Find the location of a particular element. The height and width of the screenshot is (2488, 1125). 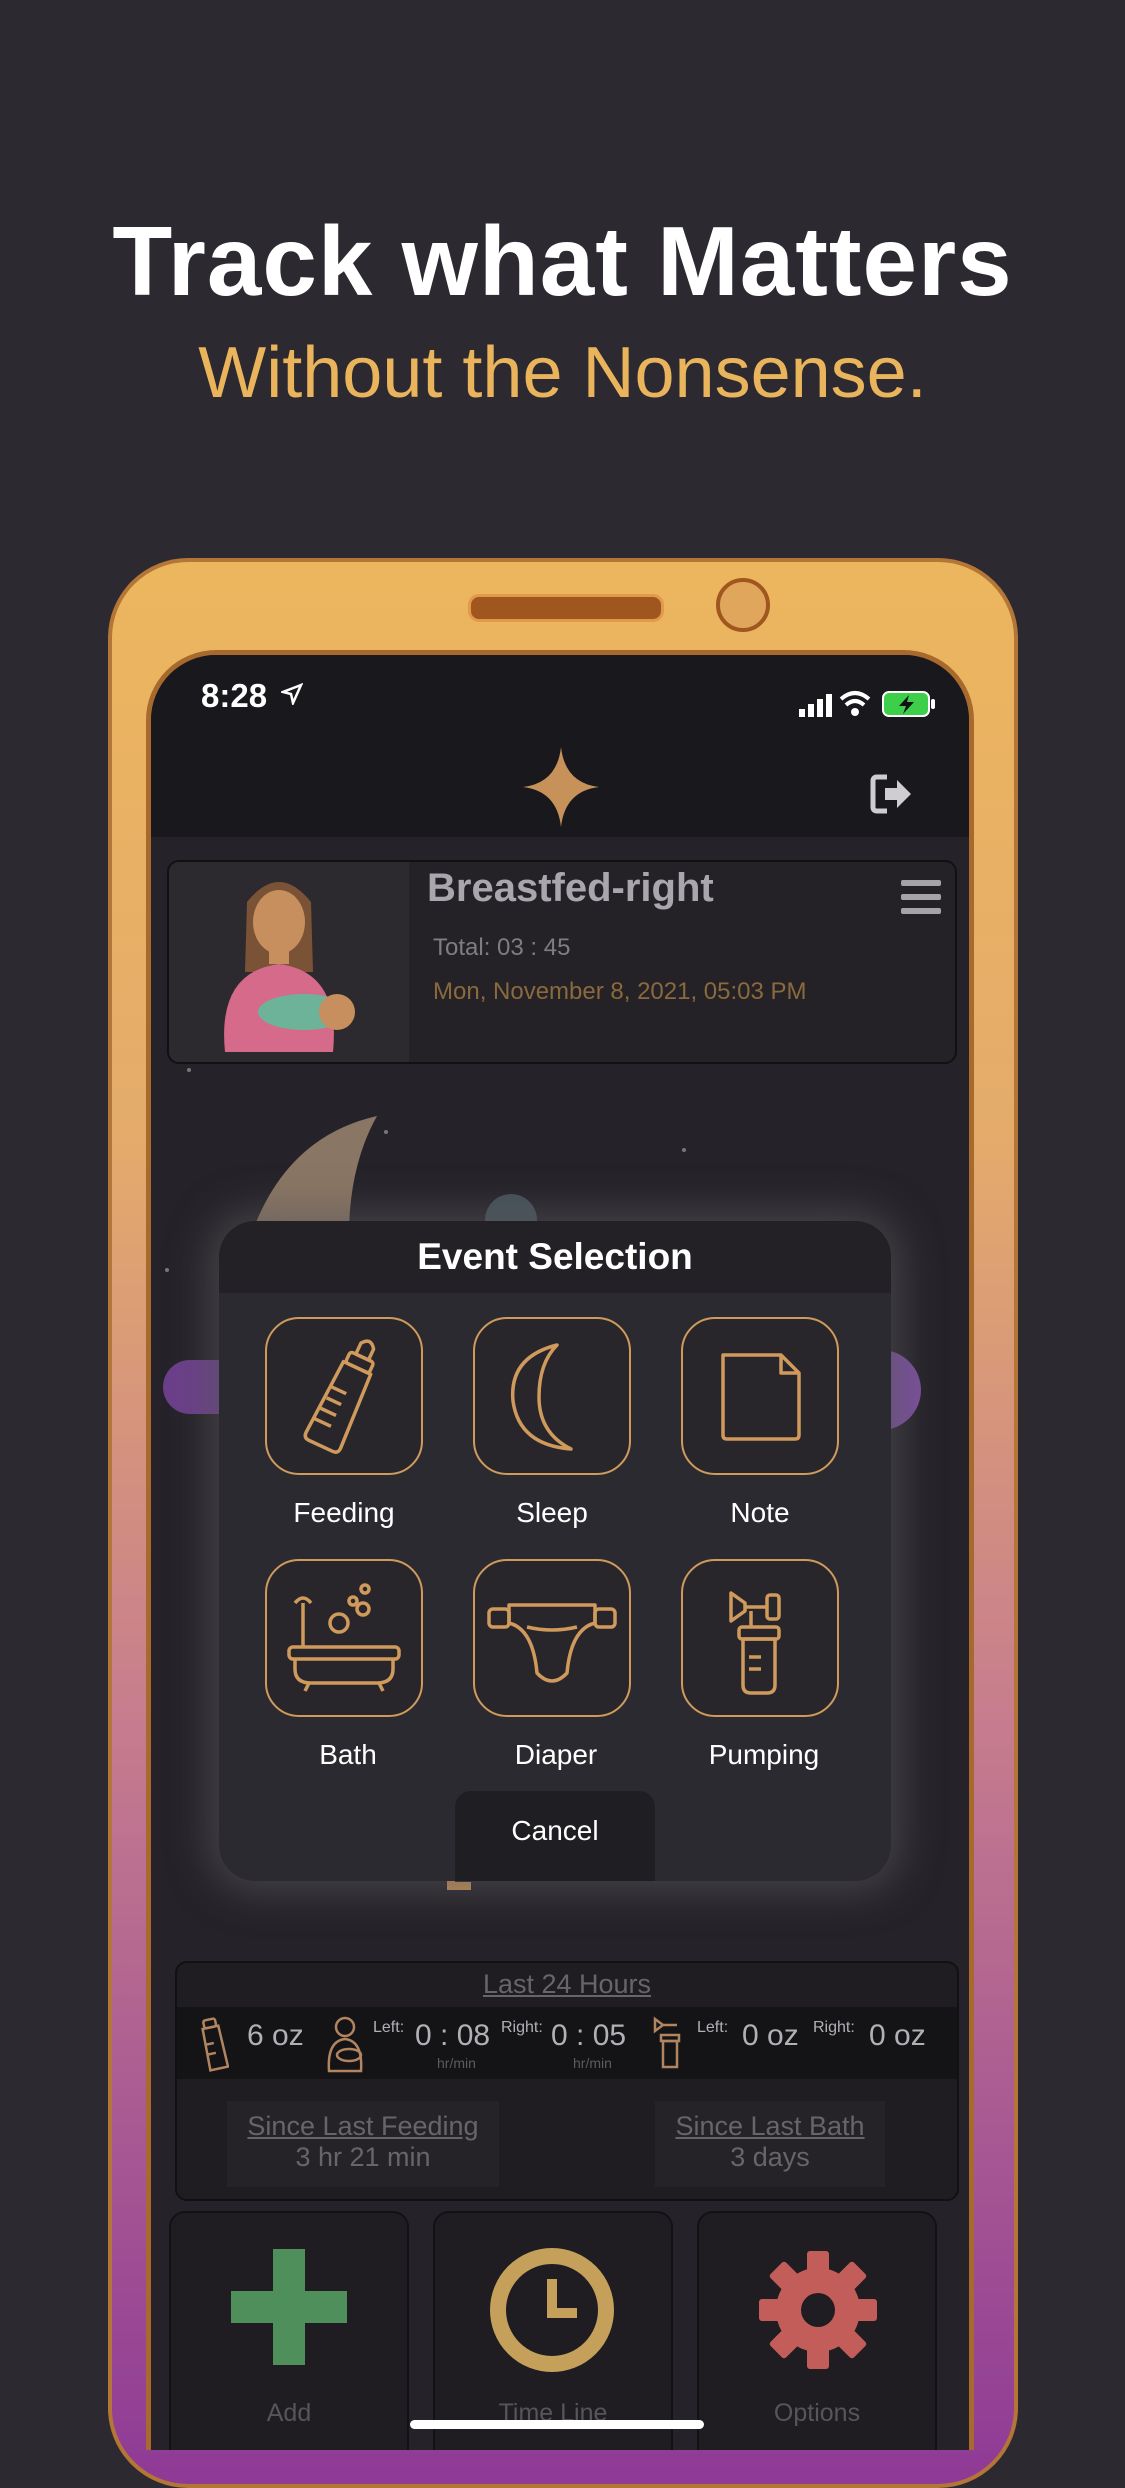

cancel-button: Cancel is located at coordinates (555, 1836).